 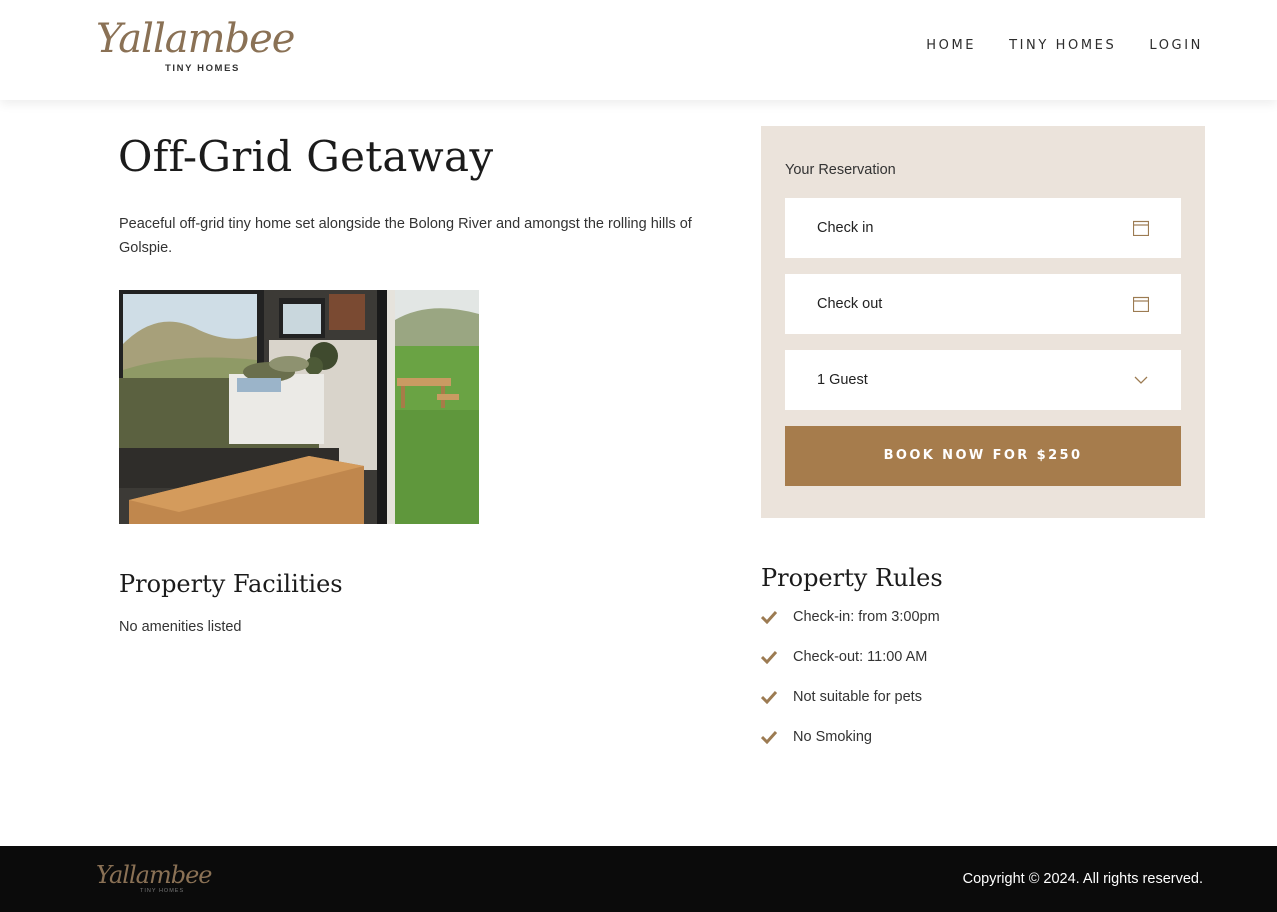 What do you see at coordinates (852, 578) in the screenshot?
I see `rules-title: Property Rules` at bounding box center [852, 578].